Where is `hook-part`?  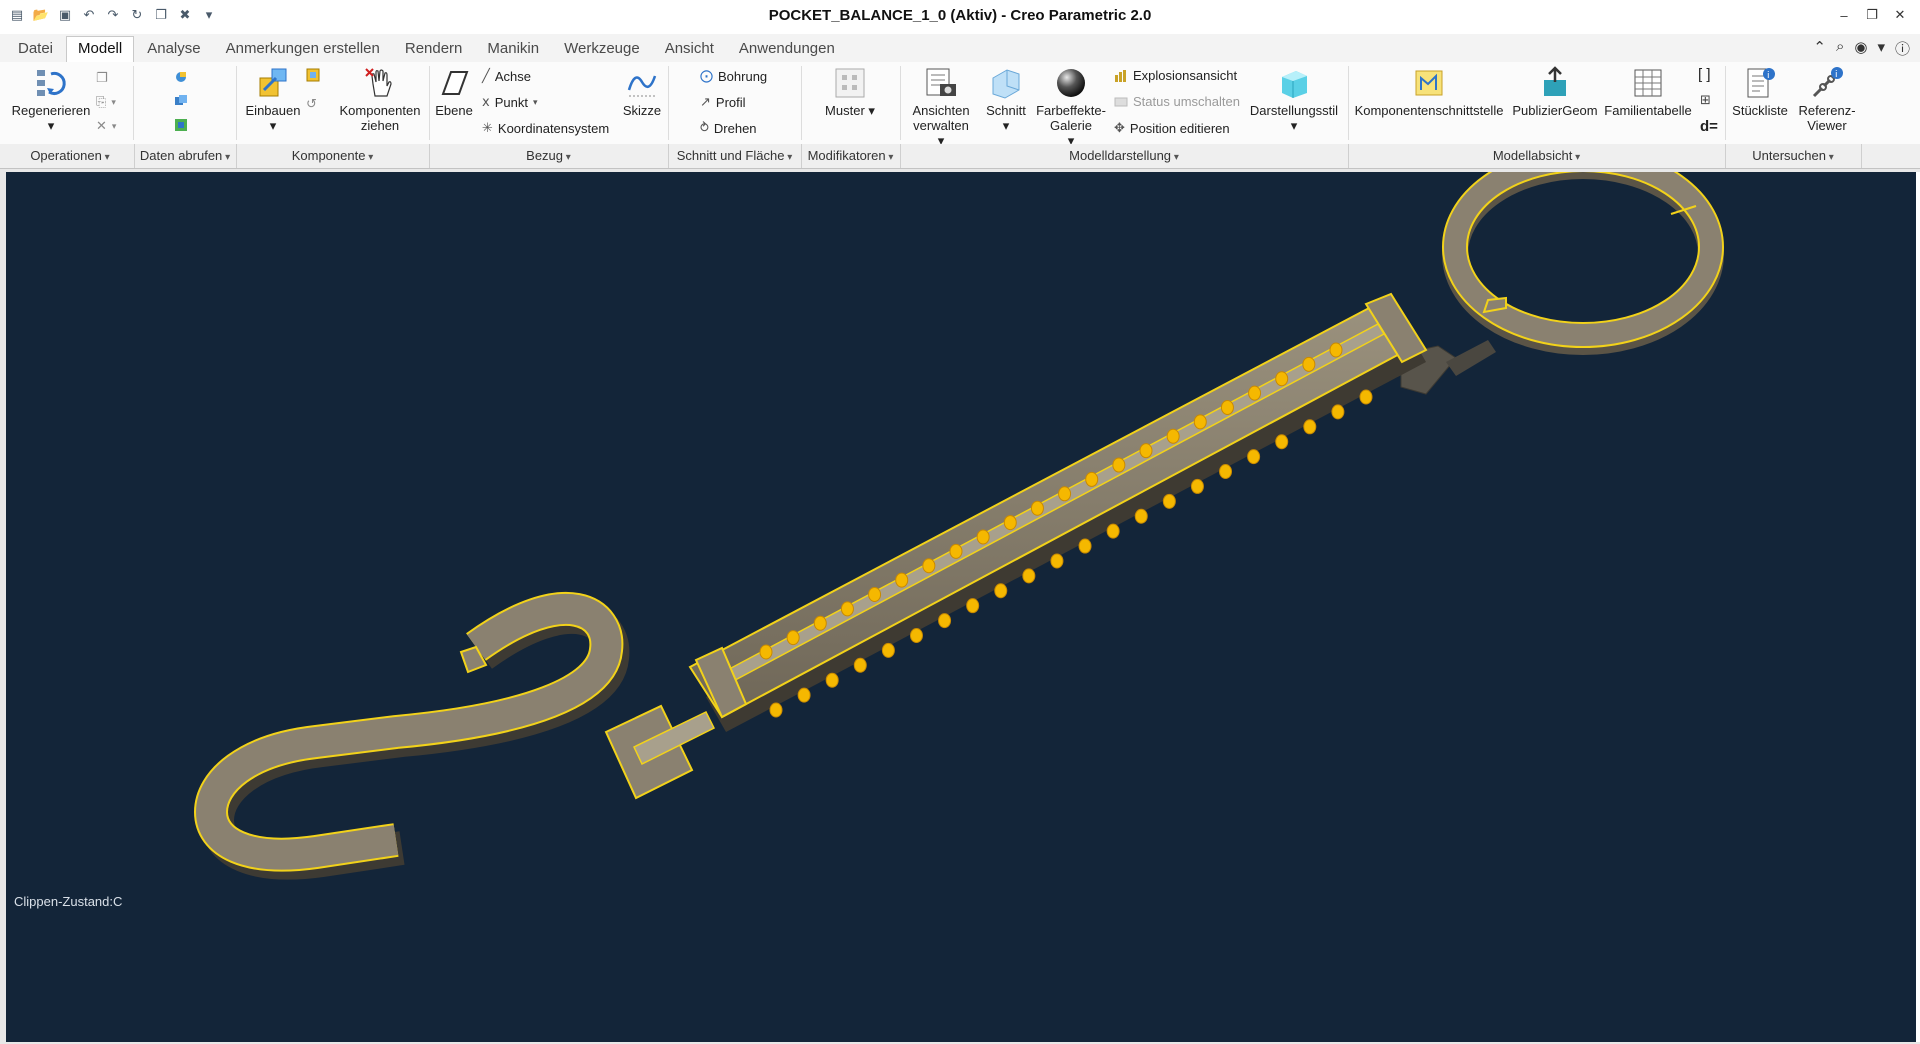 hook-part is located at coordinates (411, 736).